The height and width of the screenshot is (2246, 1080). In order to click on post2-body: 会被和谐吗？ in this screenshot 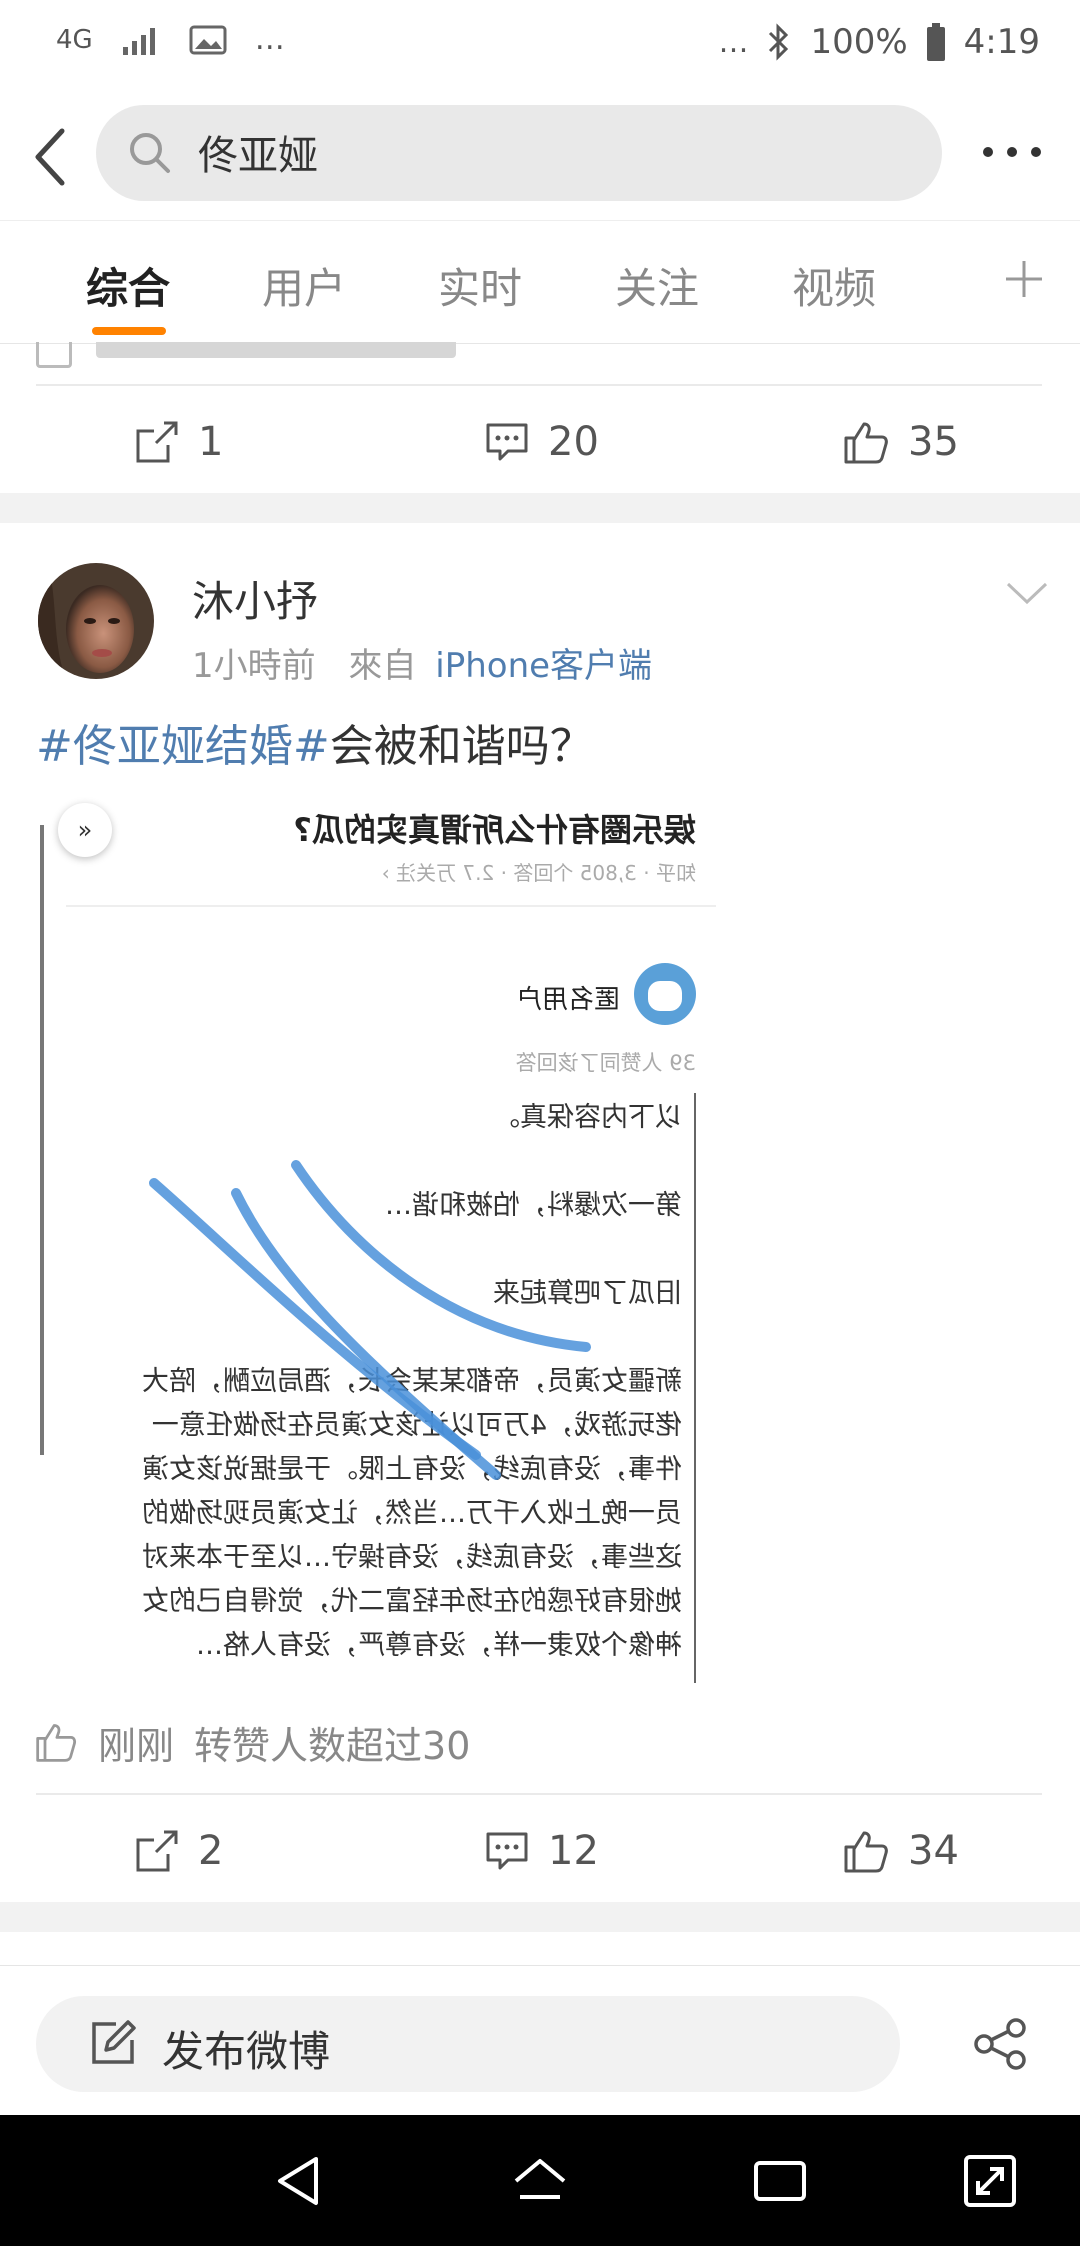, I will do `click(461, 746)`.